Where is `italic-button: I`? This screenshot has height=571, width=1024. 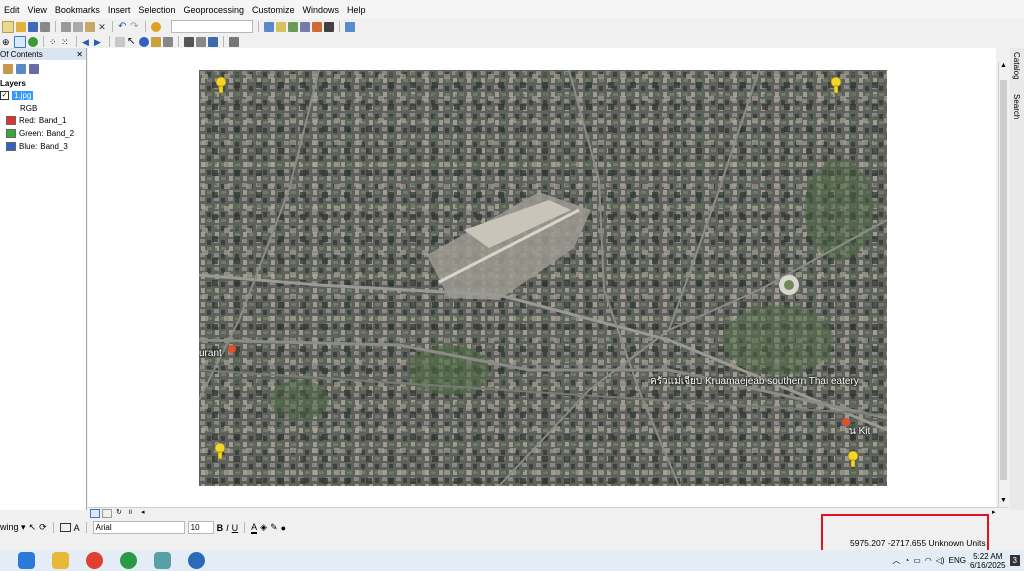 italic-button: I is located at coordinates (227, 528).